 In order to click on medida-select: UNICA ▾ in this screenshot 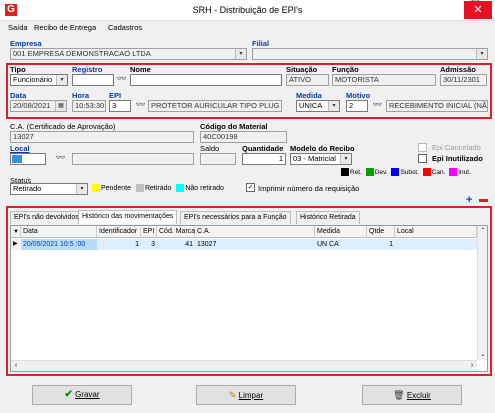, I will do `click(318, 106)`.